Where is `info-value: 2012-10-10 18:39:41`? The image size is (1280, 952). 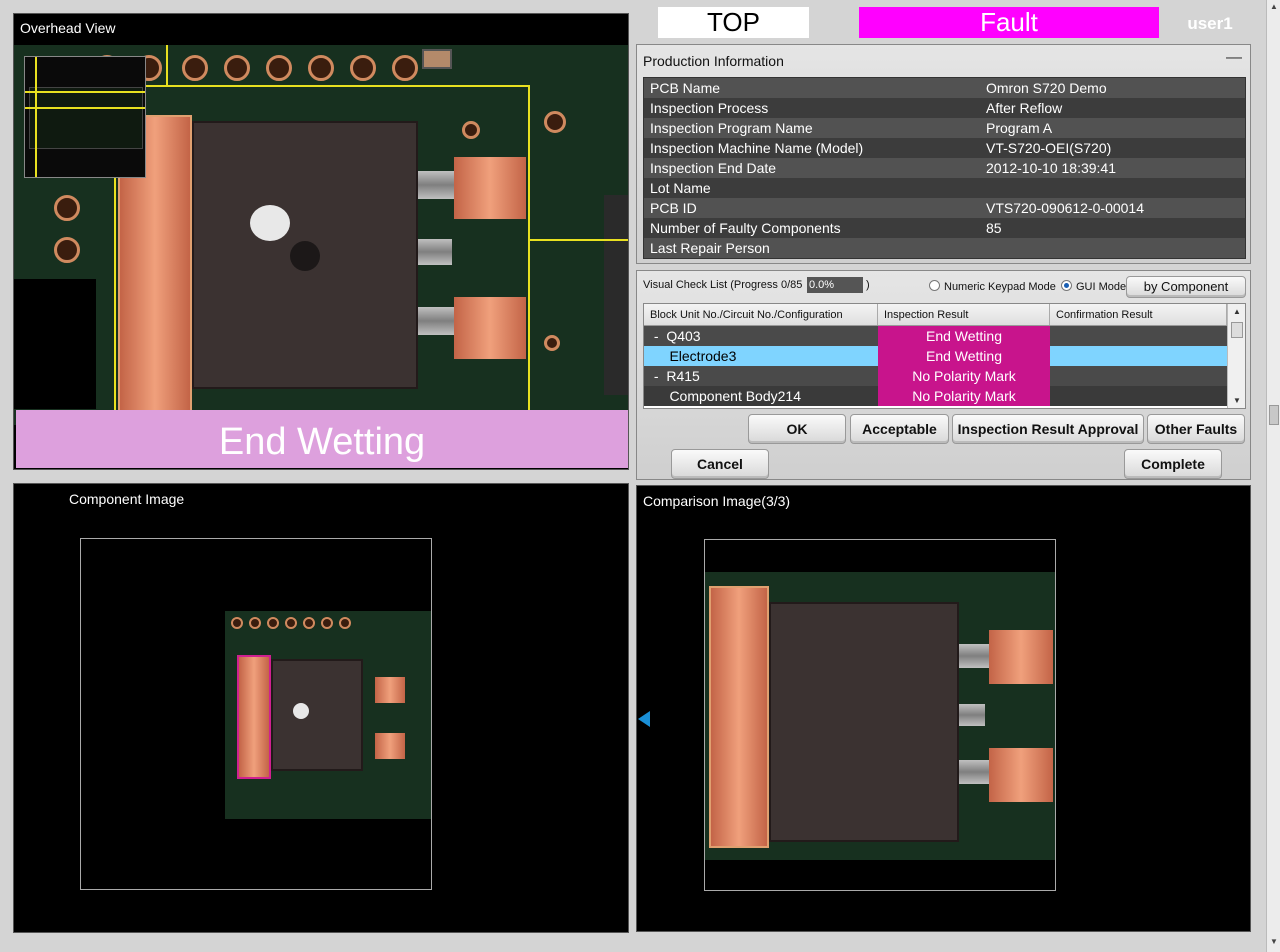 info-value: 2012-10-10 18:39:41 is located at coordinates (1051, 168).